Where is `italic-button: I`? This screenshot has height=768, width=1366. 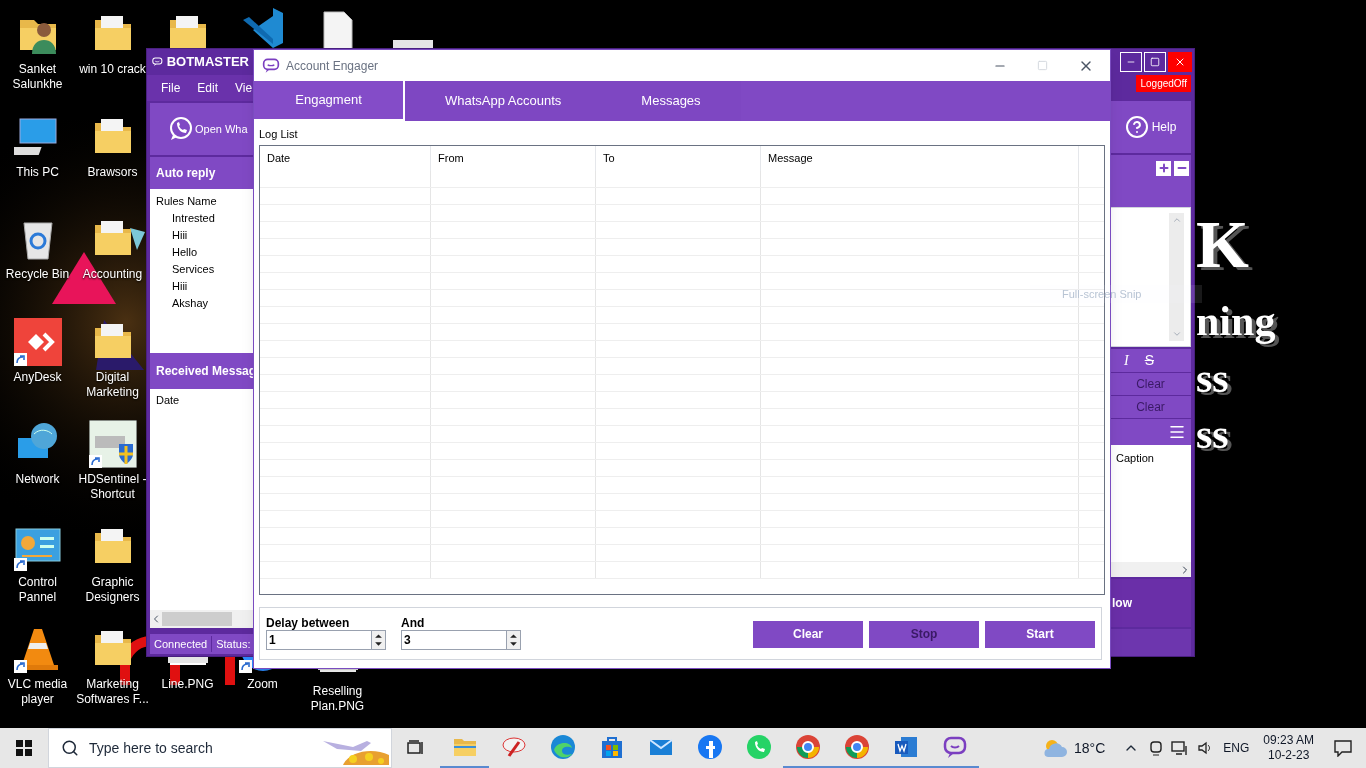
italic-button: I is located at coordinates (1126, 360).